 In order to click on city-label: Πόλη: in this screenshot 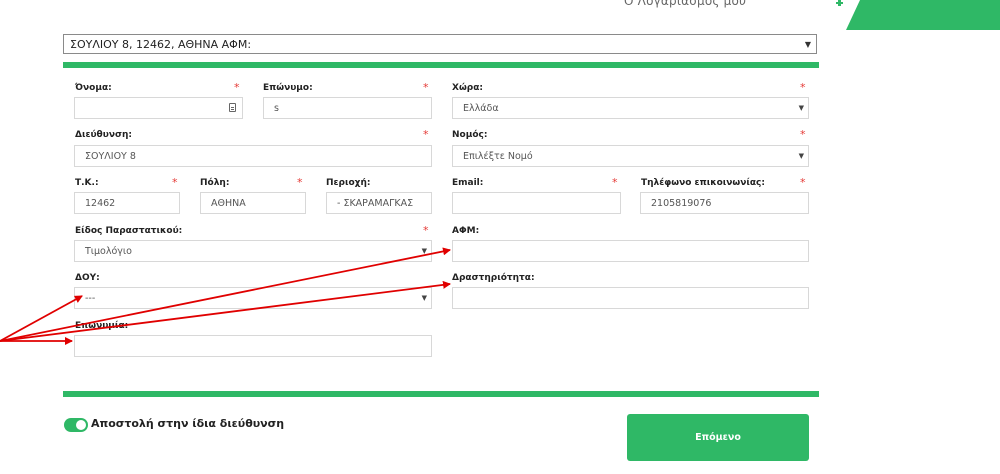, I will do `click(215, 183)`.